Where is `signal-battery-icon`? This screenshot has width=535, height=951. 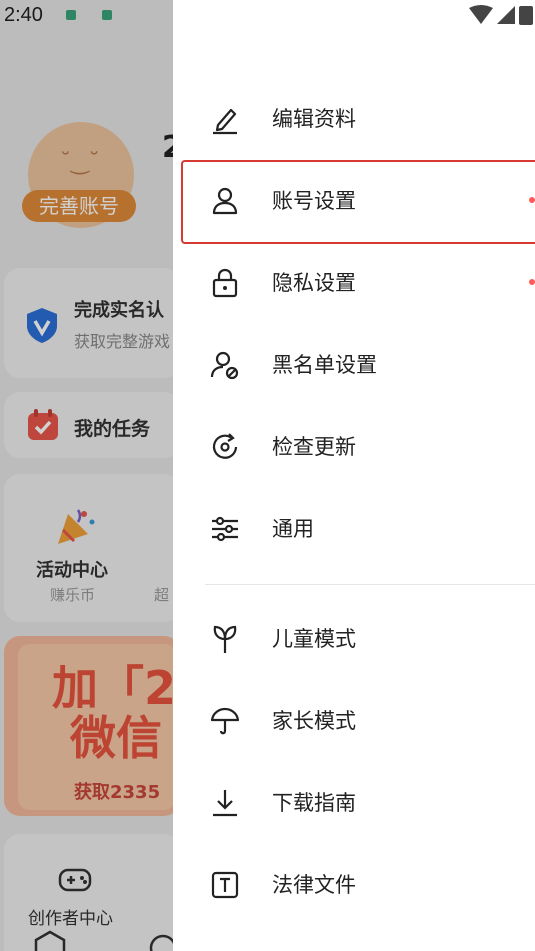 signal-battery-icon is located at coordinates (501, 15).